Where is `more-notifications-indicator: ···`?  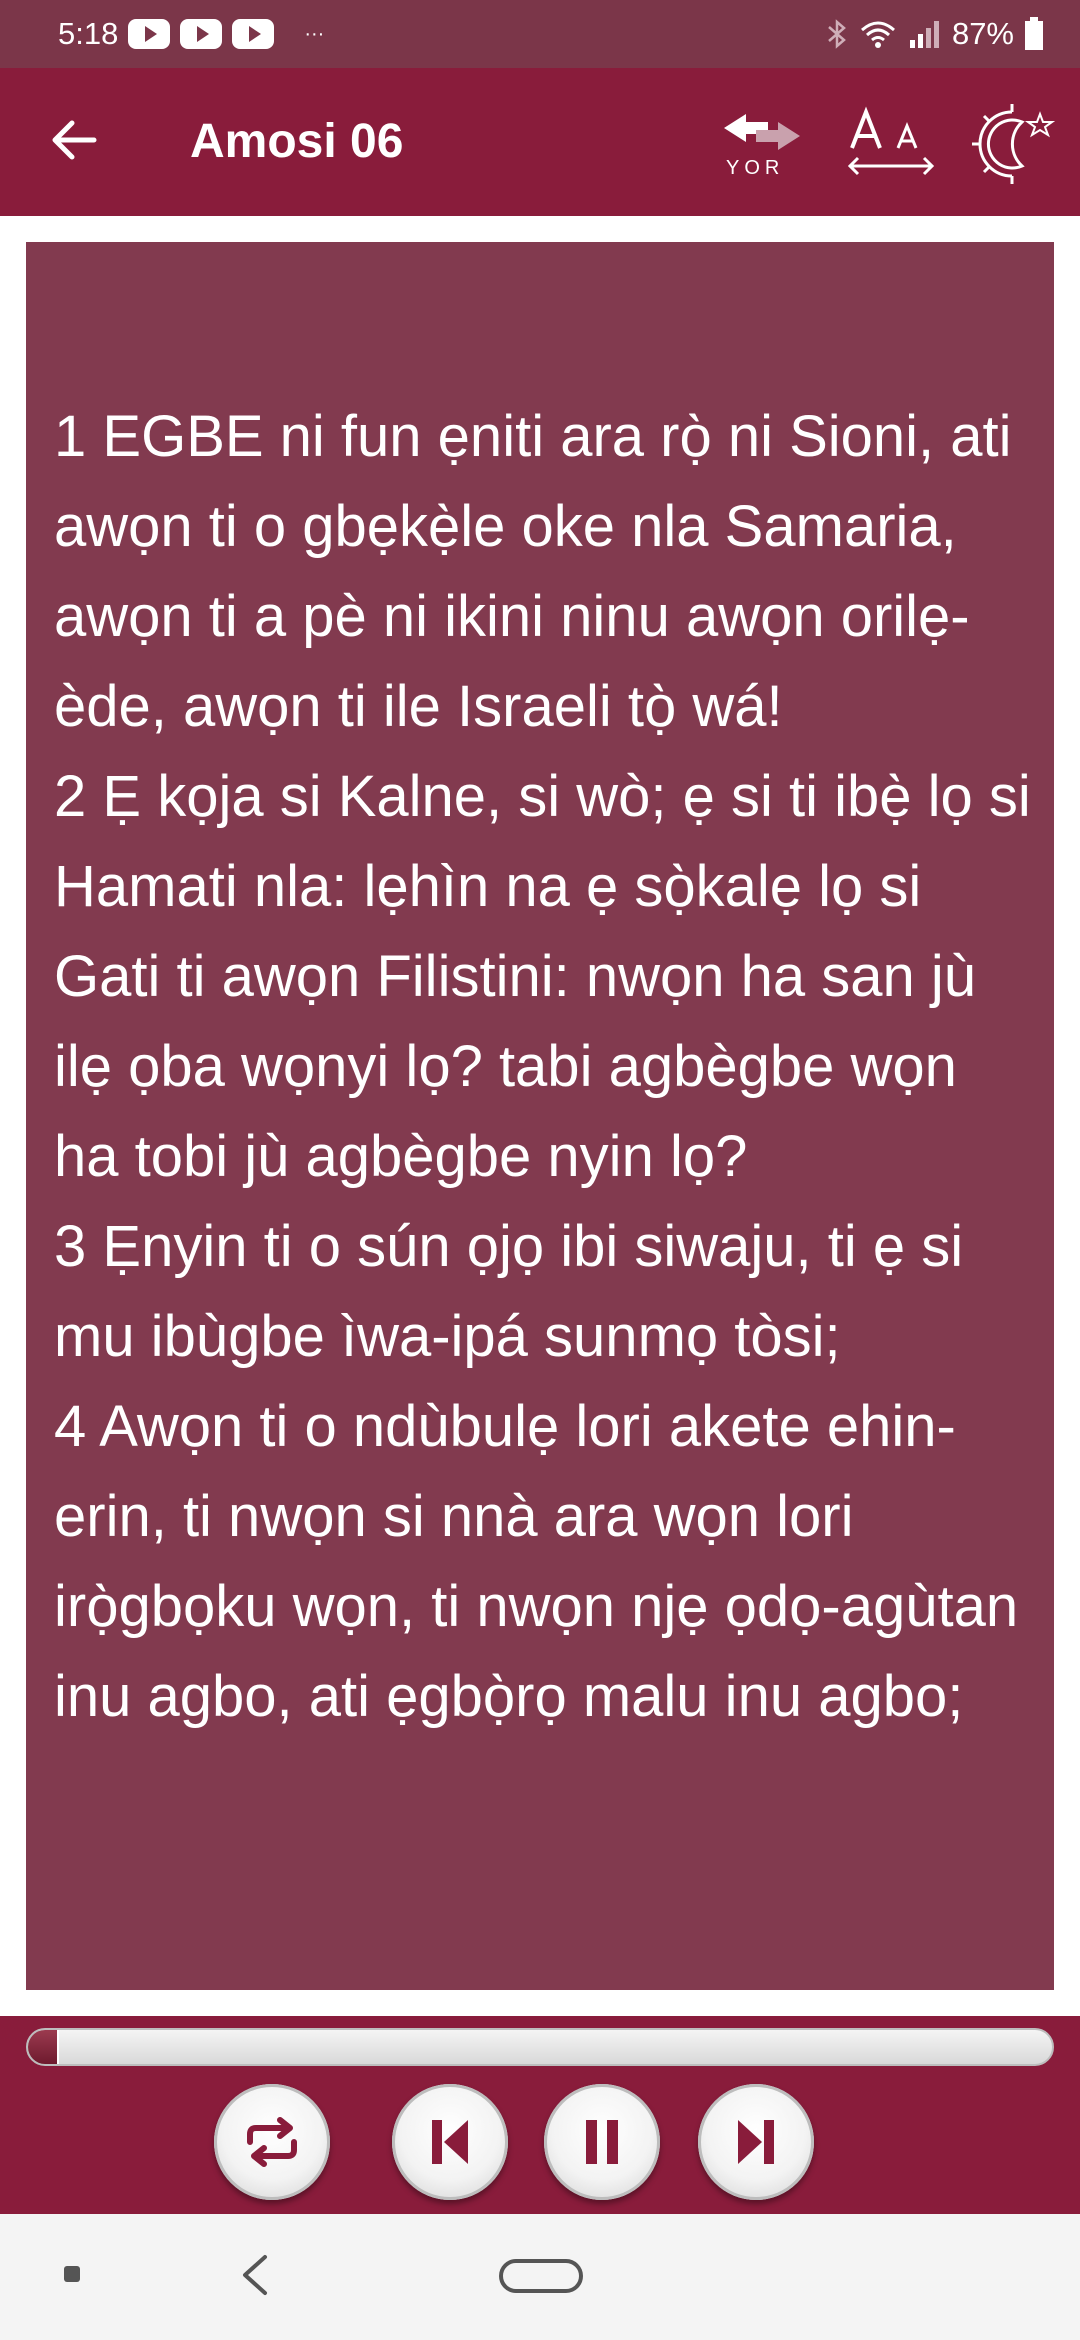
more-notifications-indicator: ··· is located at coordinates (314, 33).